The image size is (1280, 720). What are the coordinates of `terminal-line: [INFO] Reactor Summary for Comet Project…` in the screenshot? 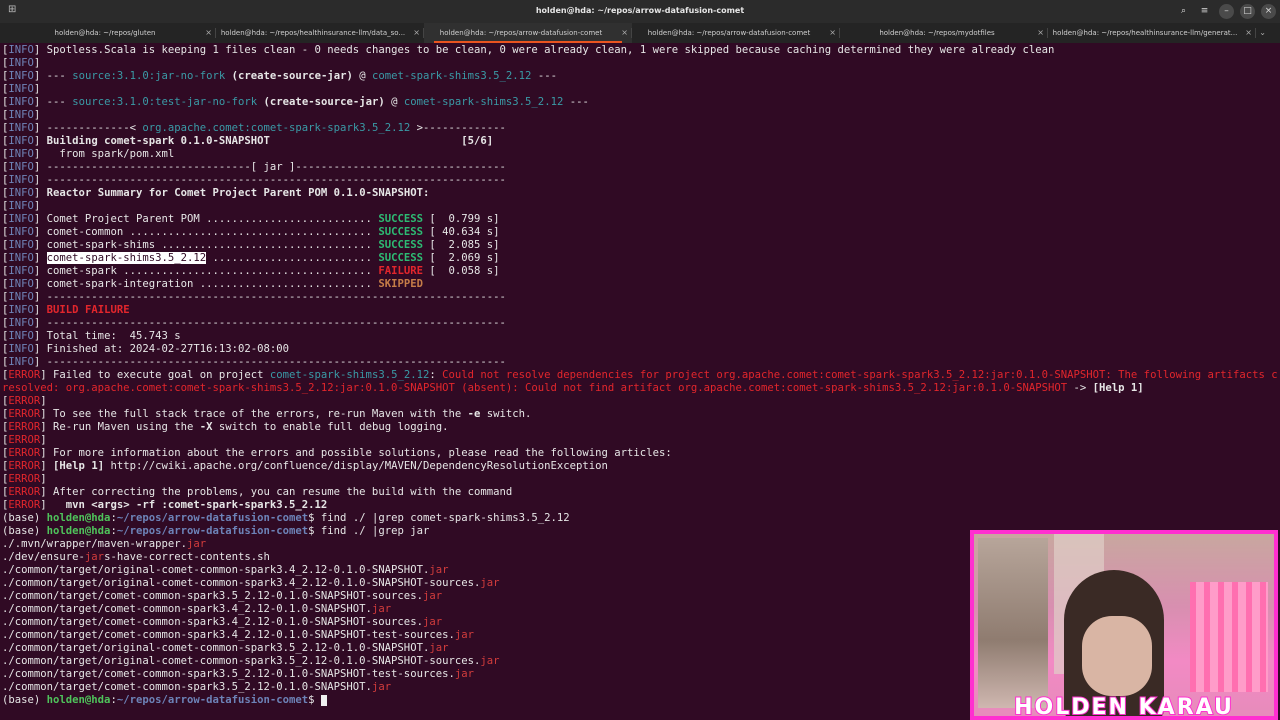 It's located at (640, 193).